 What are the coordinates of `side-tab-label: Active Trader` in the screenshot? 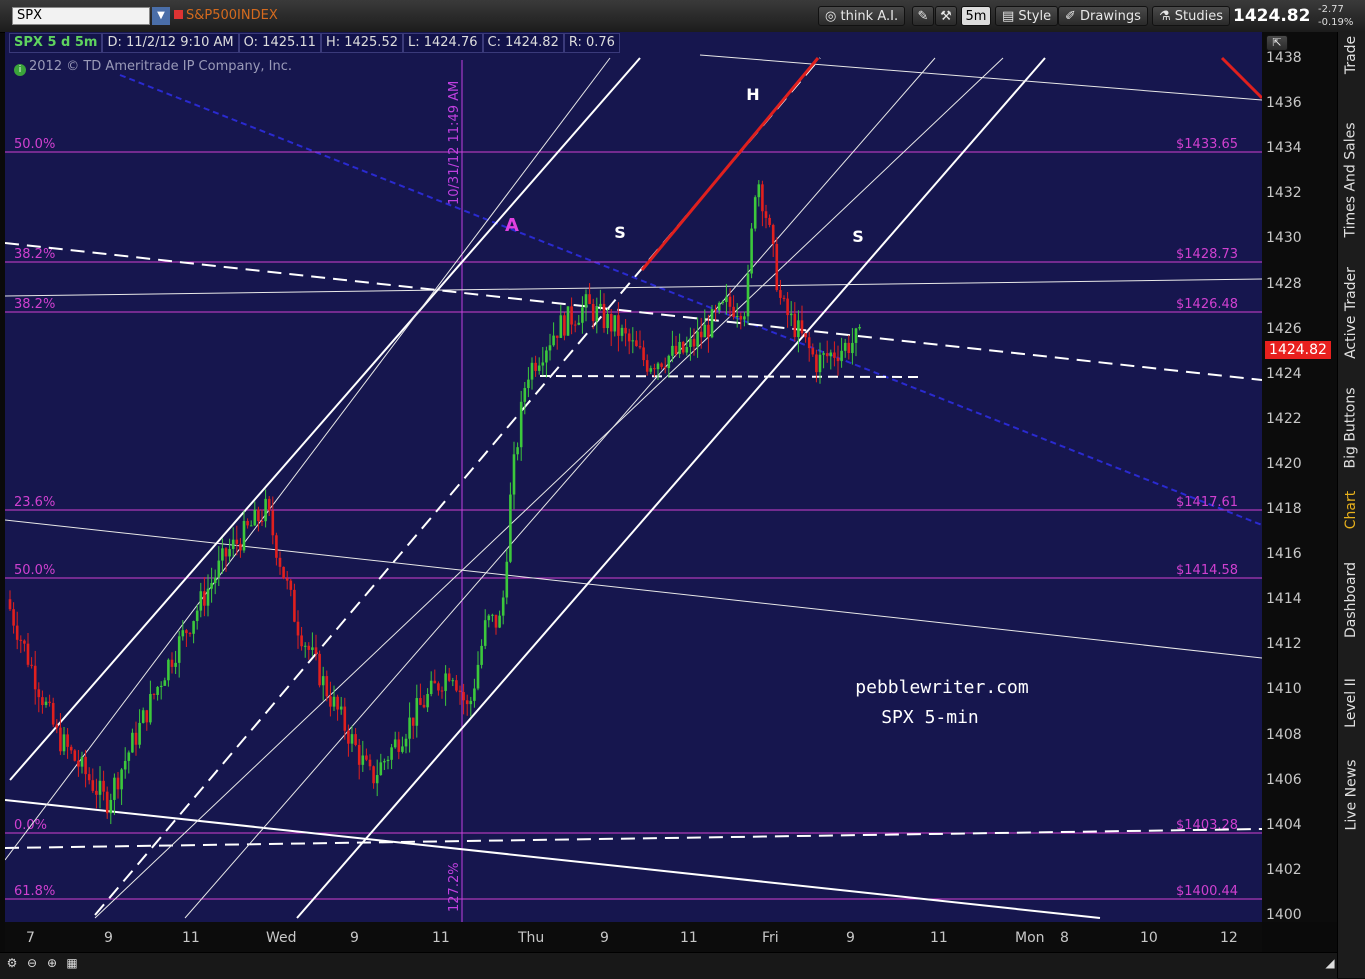 It's located at (1351, 313).